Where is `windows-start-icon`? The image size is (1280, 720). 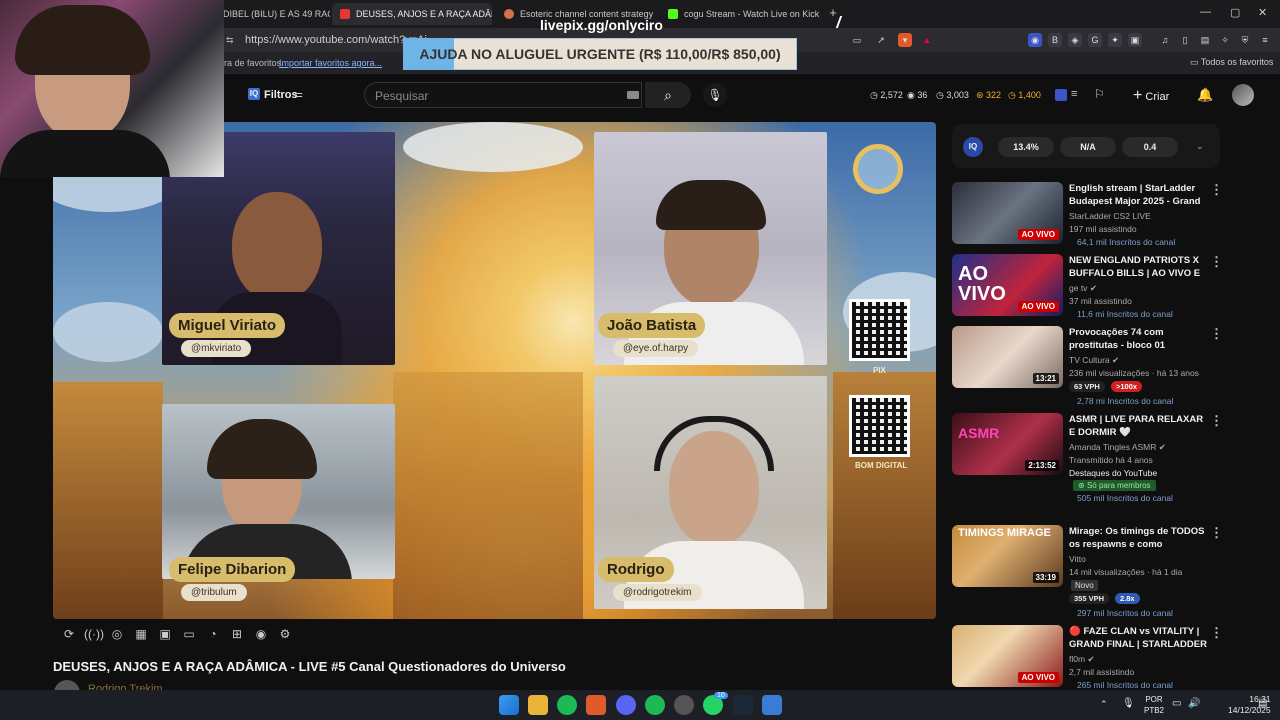 windows-start-icon is located at coordinates (509, 705).